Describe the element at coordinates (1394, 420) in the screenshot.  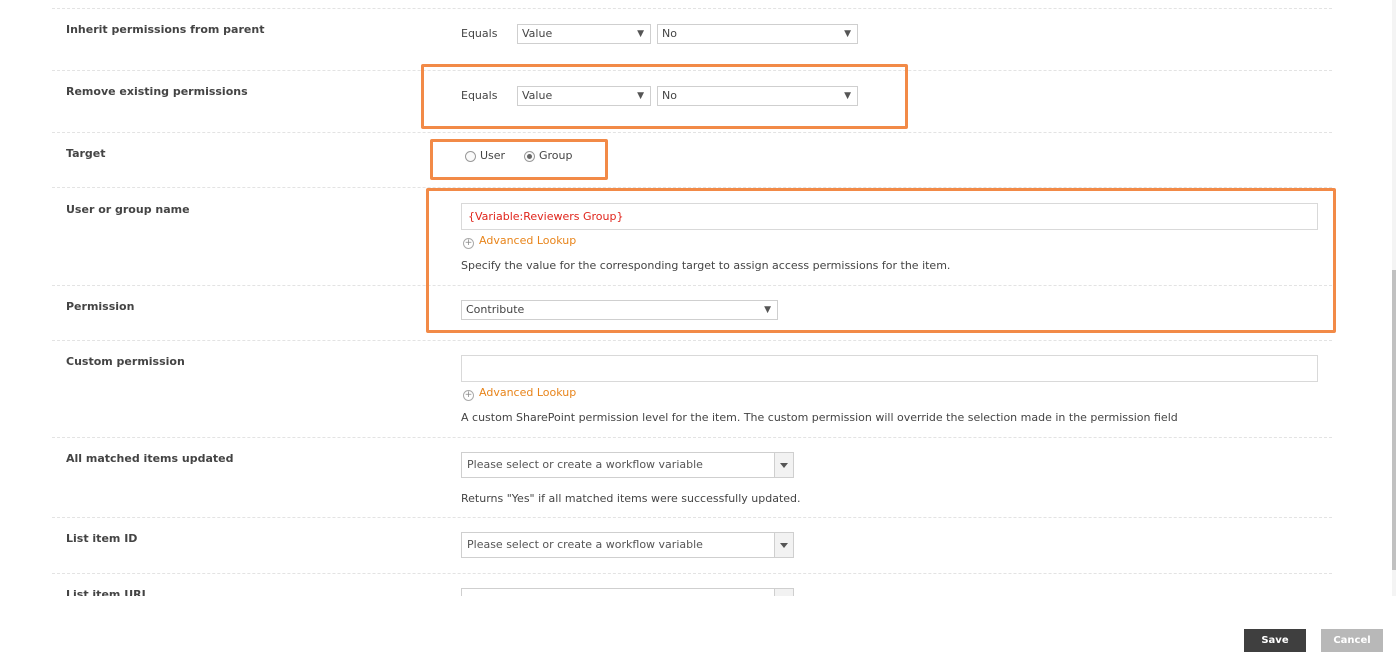
I see `scrollbar-thumb` at that location.